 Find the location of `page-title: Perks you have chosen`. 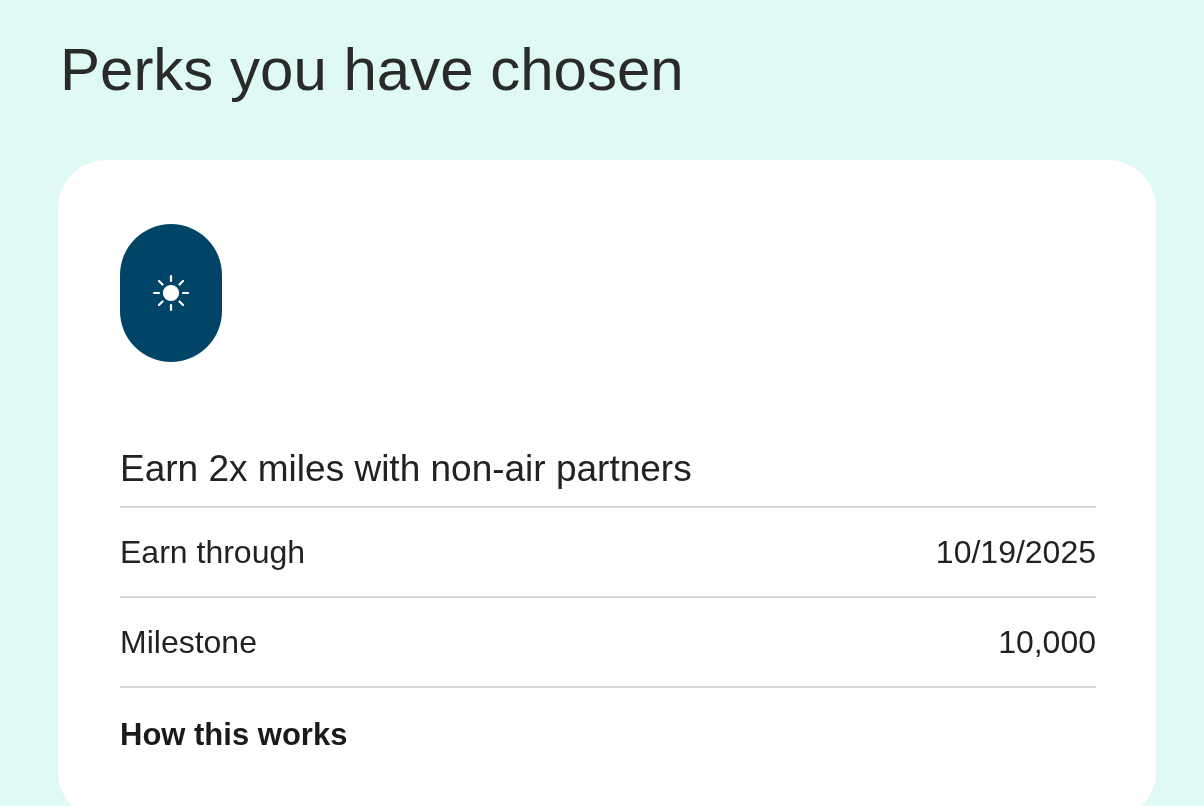

page-title: Perks you have chosen is located at coordinates (372, 70).